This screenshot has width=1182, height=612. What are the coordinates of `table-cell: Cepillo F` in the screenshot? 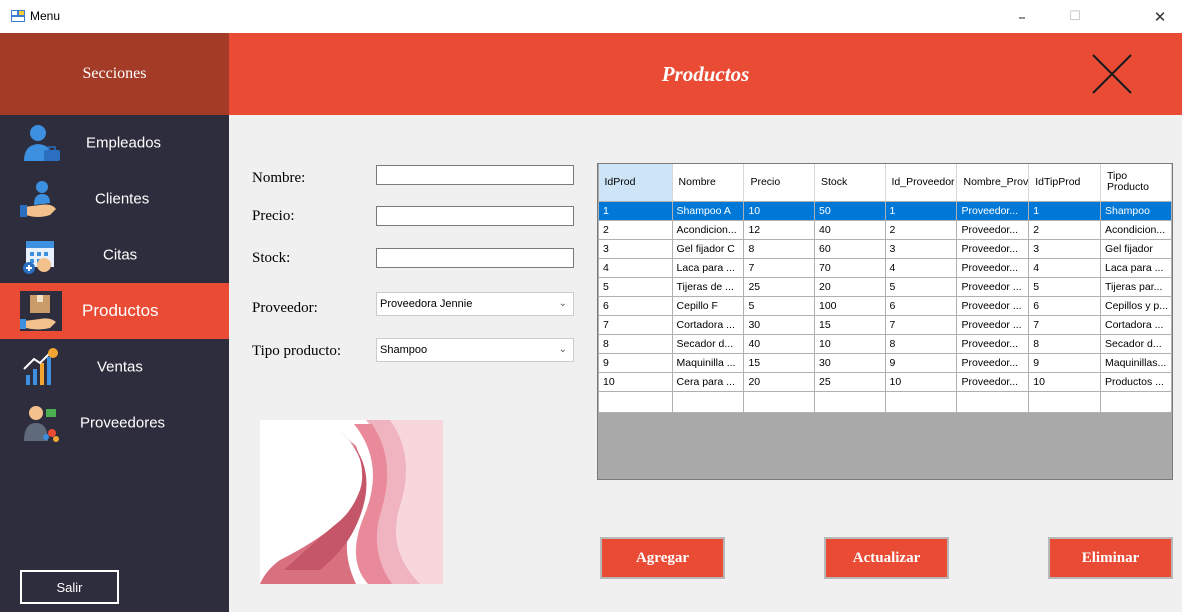 It's located at (708, 305).